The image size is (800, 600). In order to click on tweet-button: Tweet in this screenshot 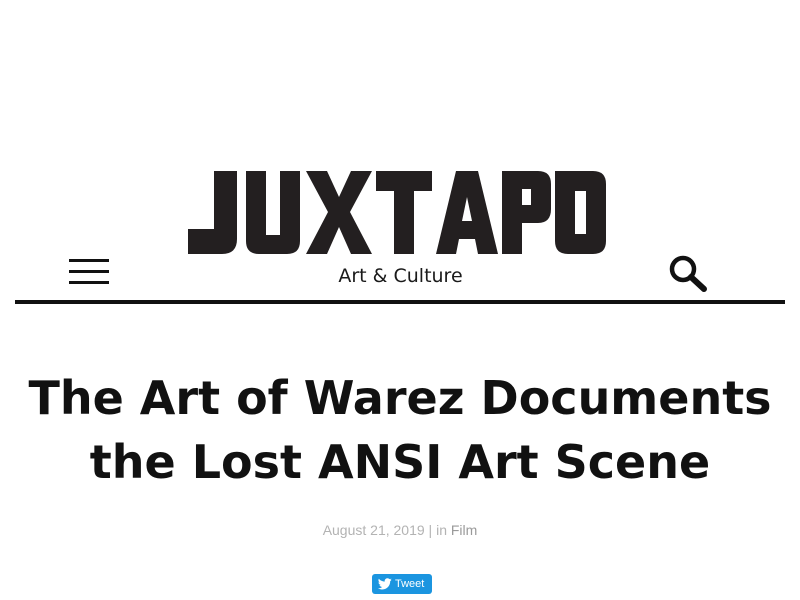, I will do `click(402, 584)`.